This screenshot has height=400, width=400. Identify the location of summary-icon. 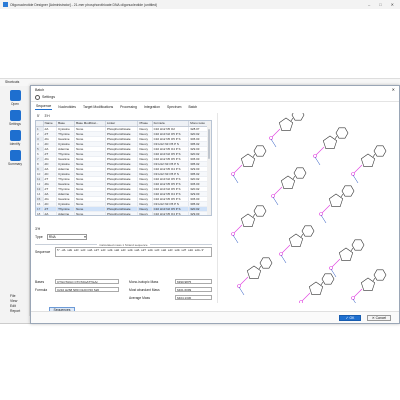
(15, 155).